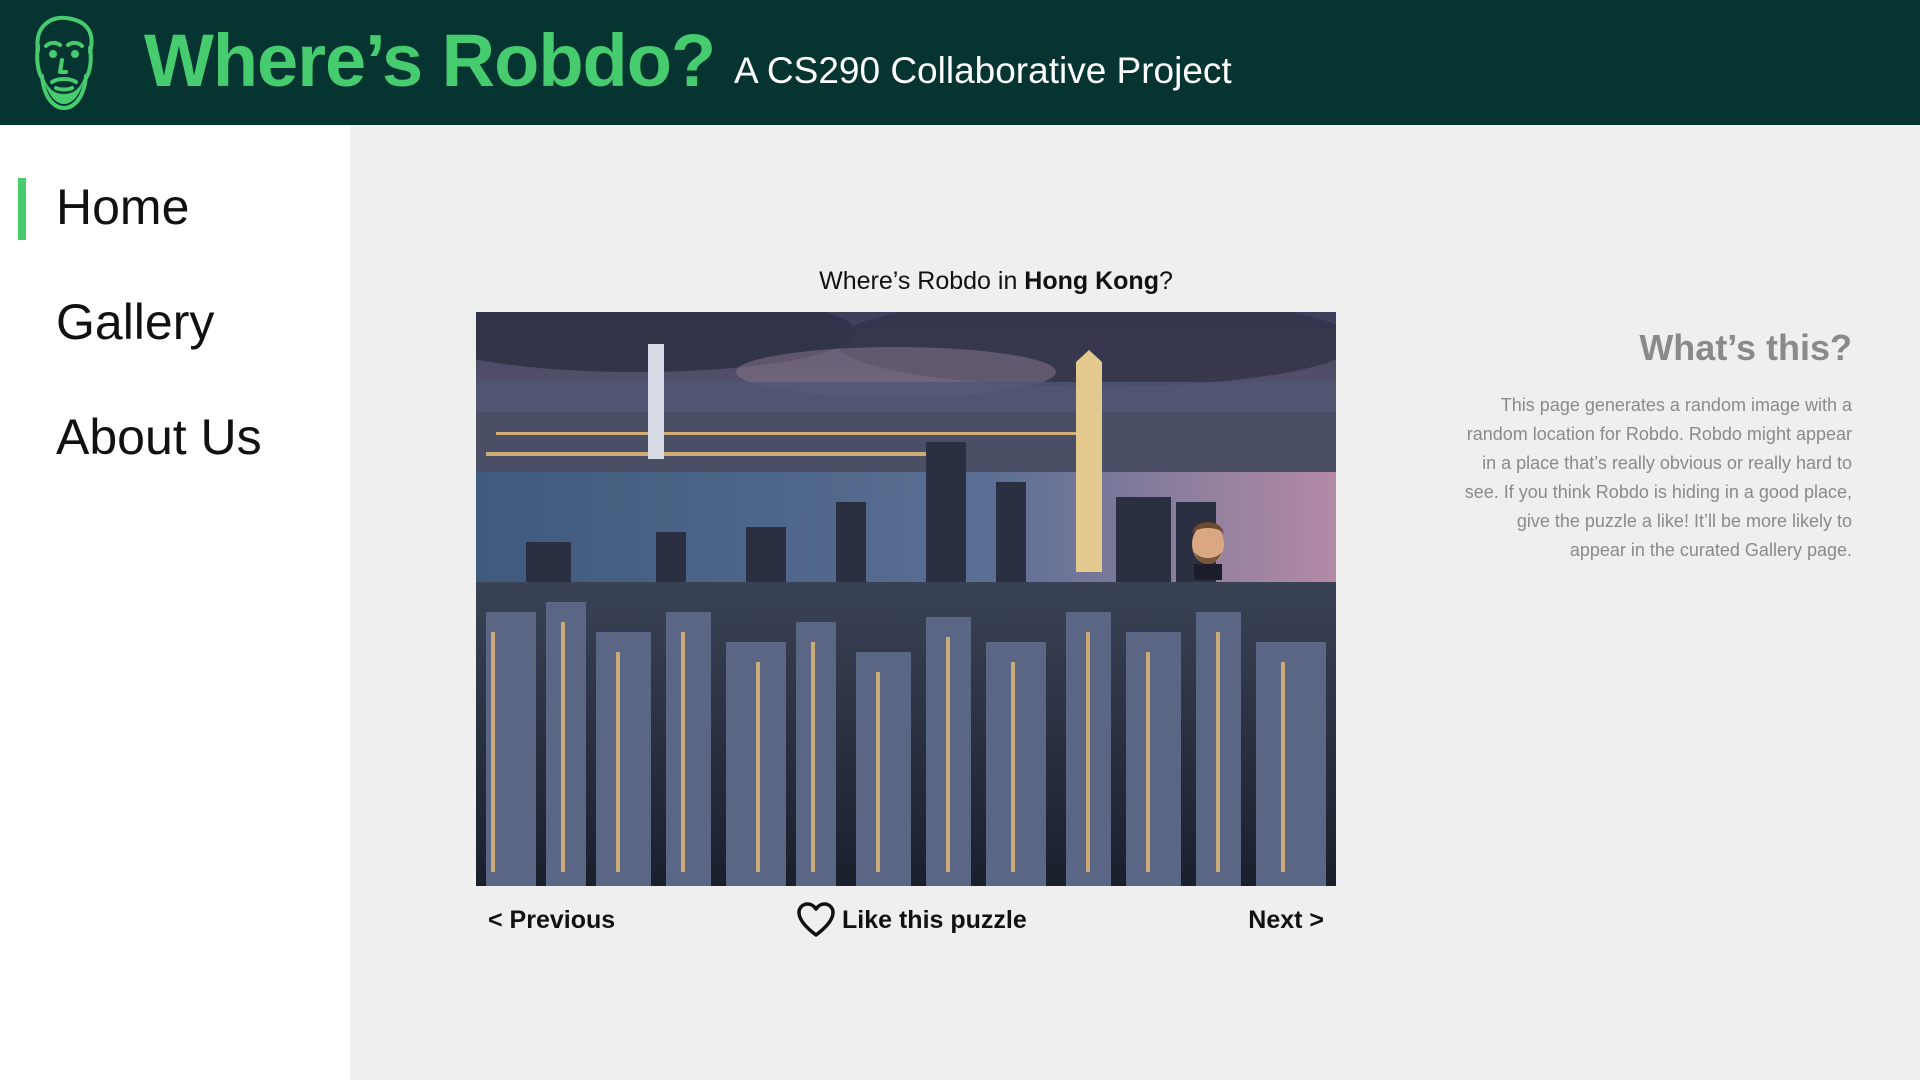  Describe the element at coordinates (551, 920) in the screenshot. I see `previous-button: < Previous` at that location.